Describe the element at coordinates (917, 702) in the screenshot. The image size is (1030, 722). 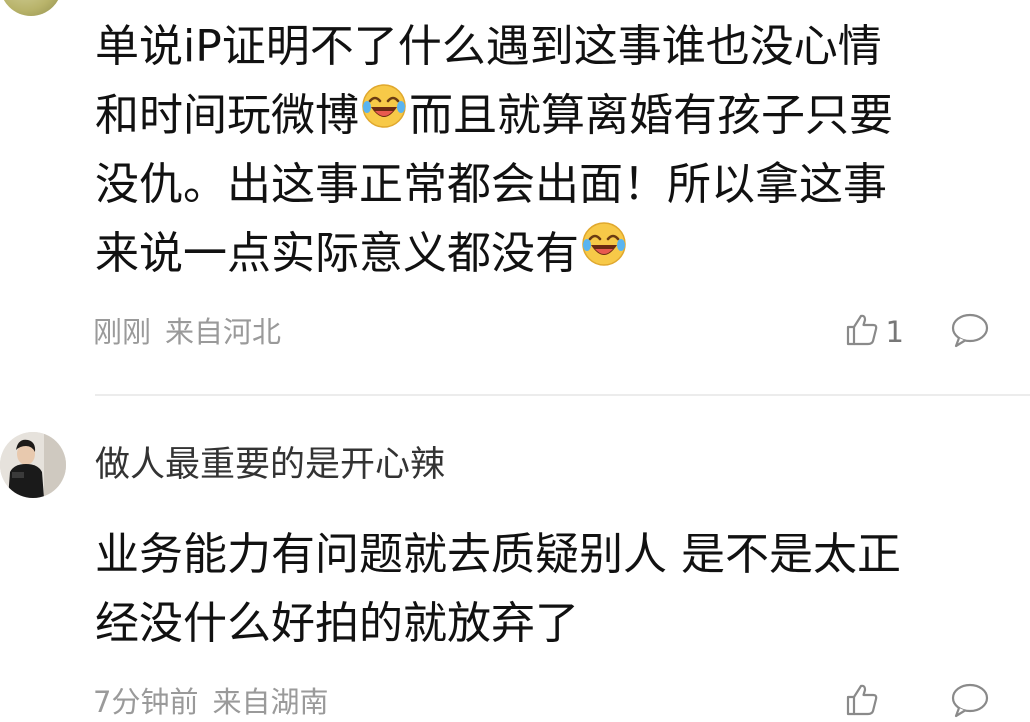
I see `comment-actions` at that location.